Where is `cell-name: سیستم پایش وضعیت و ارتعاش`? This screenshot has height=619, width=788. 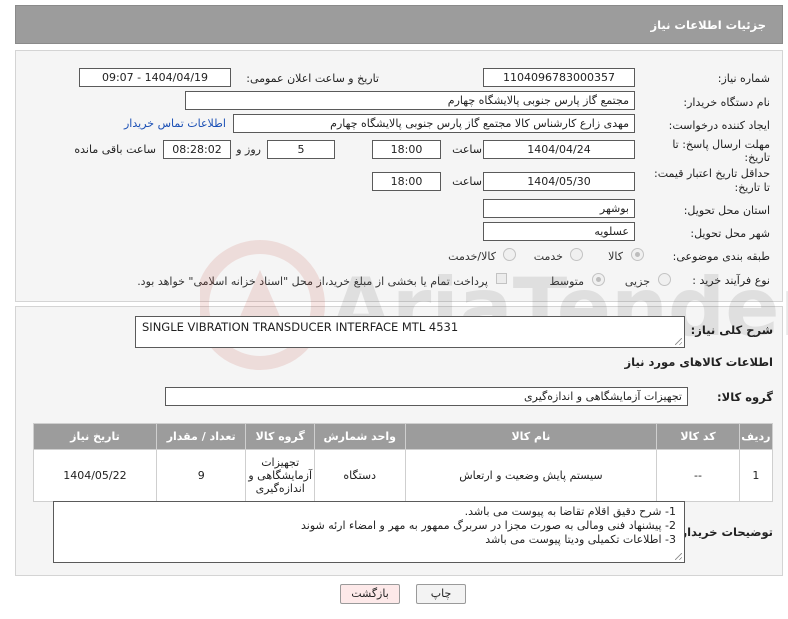
cell-name: سیستم پایش وضعیت و ارتعاش is located at coordinates (531, 475).